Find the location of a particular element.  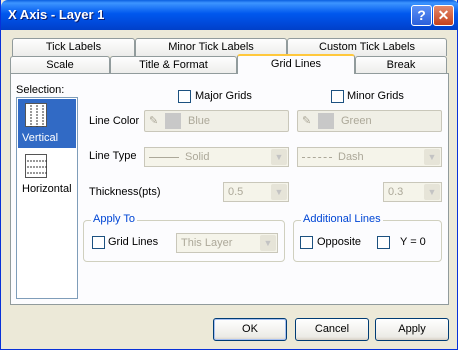

y-zero-label: Y = 0 is located at coordinates (413, 242).